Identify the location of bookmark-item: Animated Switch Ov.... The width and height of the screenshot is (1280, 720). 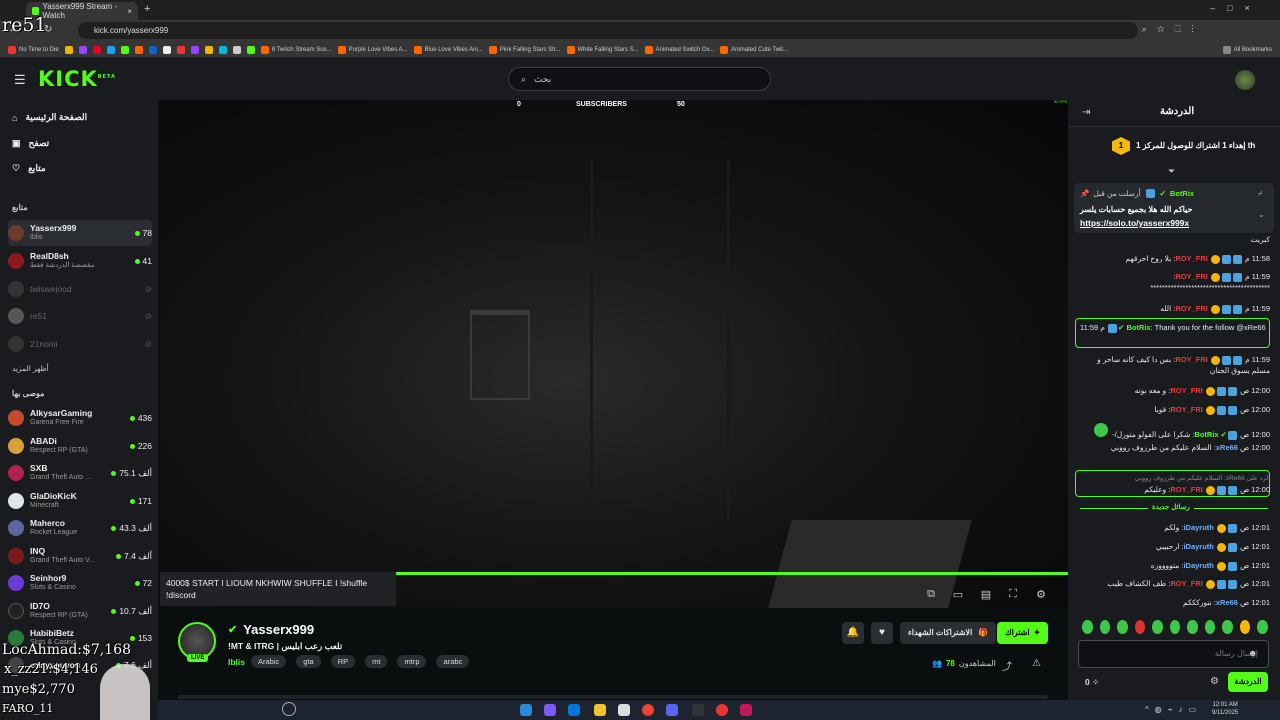
(679, 49).